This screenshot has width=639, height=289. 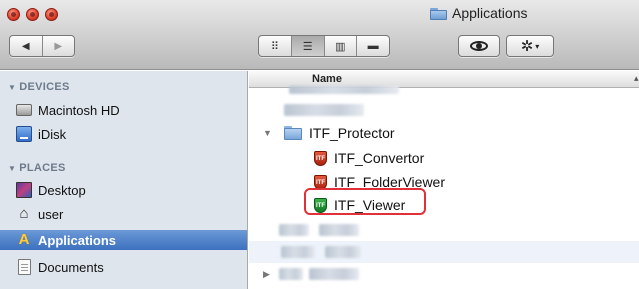 What do you see at coordinates (58, 46) in the screenshot?
I see `forward-button: ▶` at bounding box center [58, 46].